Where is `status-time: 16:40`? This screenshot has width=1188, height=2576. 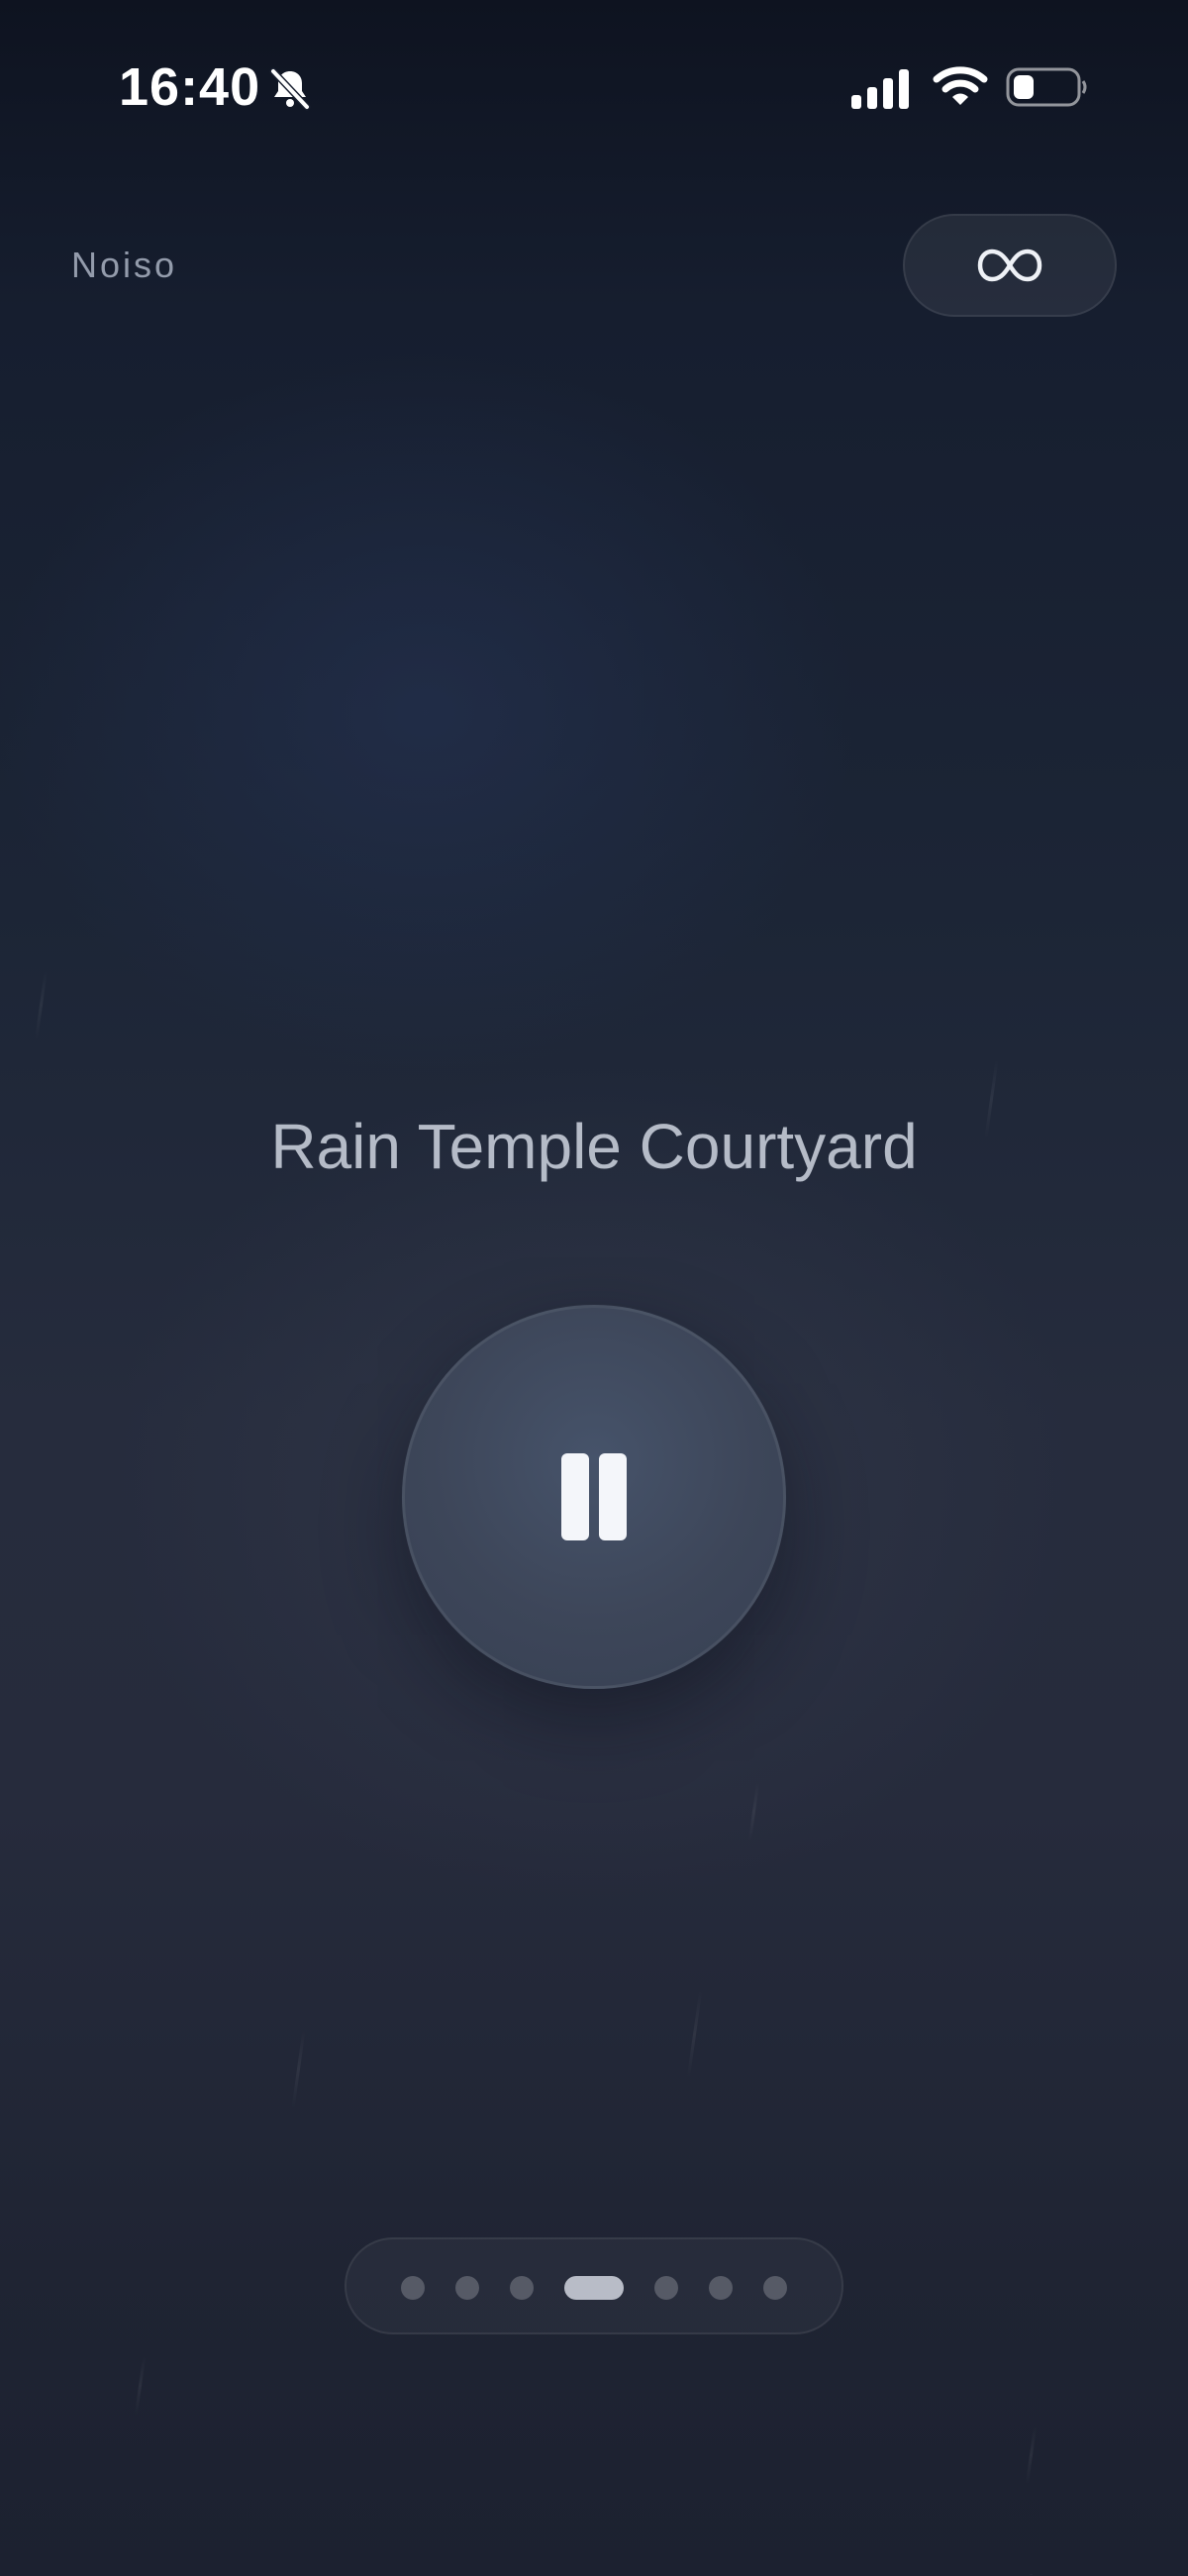
status-time: 16:40 is located at coordinates (190, 87).